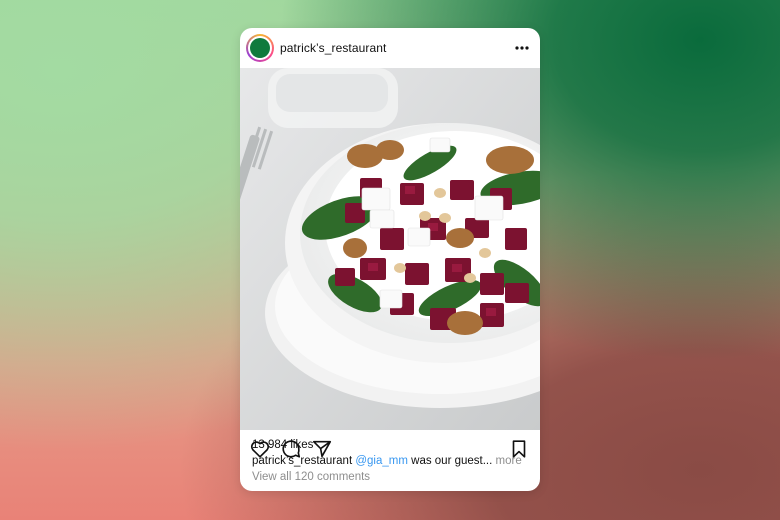 This screenshot has width=780, height=520. Describe the element at coordinates (381, 461) in the screenshot. I see `caption-mention: @gia_mm` at that location.